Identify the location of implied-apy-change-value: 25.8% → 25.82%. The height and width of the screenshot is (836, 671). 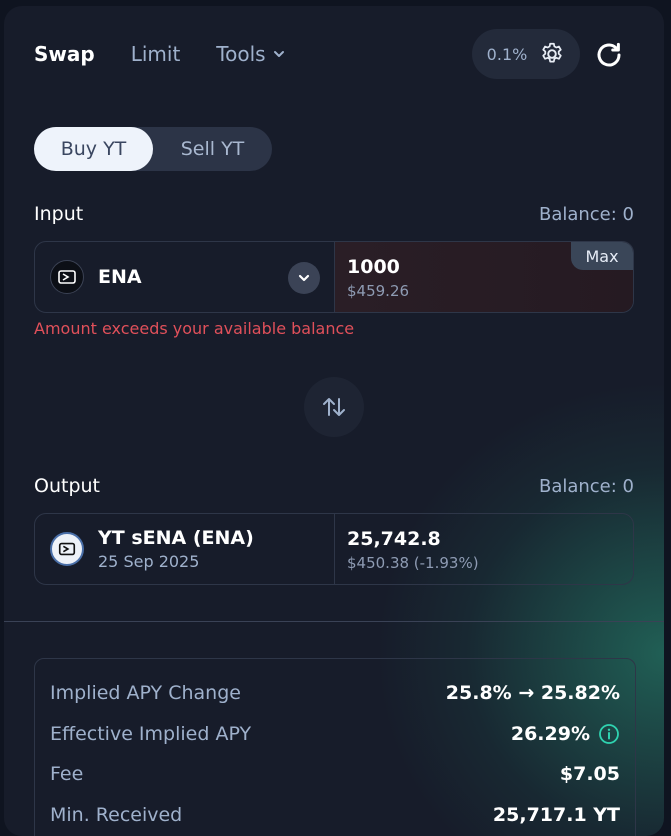
(532, 693).